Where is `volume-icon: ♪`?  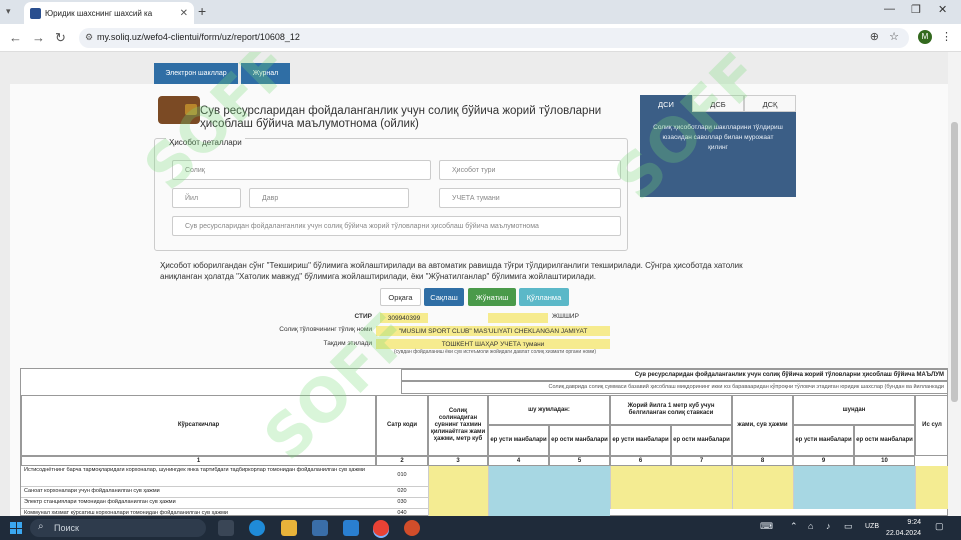
volume-icon: ♪ is located at coordinates (828, 526).